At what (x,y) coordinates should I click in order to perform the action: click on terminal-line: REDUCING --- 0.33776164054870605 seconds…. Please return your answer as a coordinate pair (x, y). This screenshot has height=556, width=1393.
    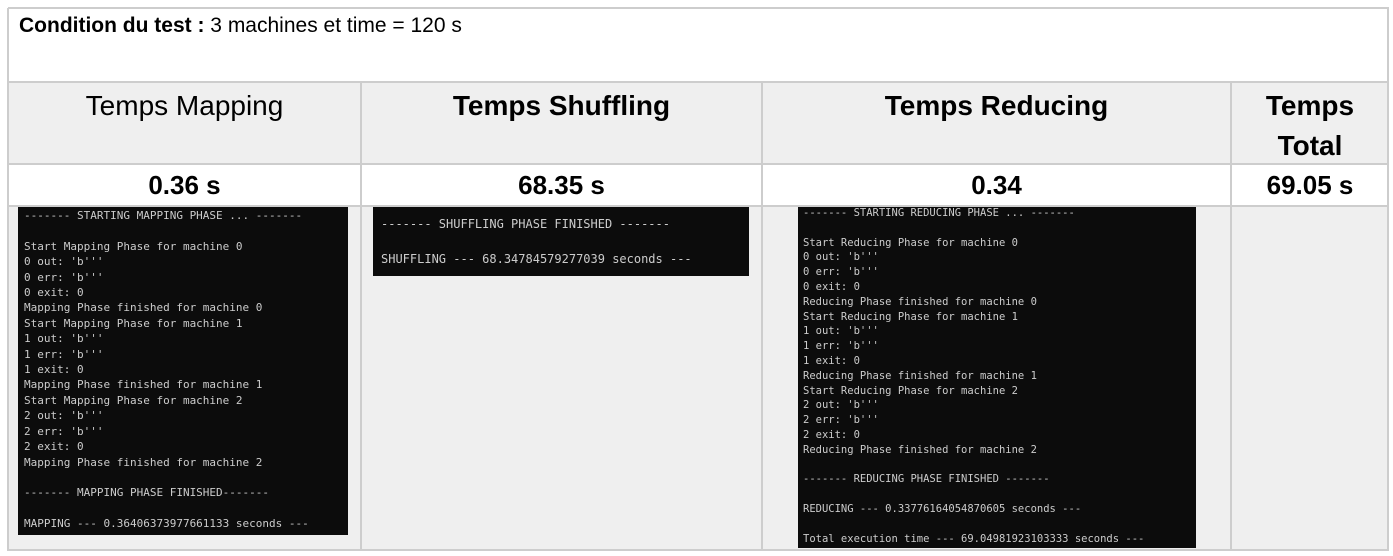
    Looking at the image, I should click on (942, 508).